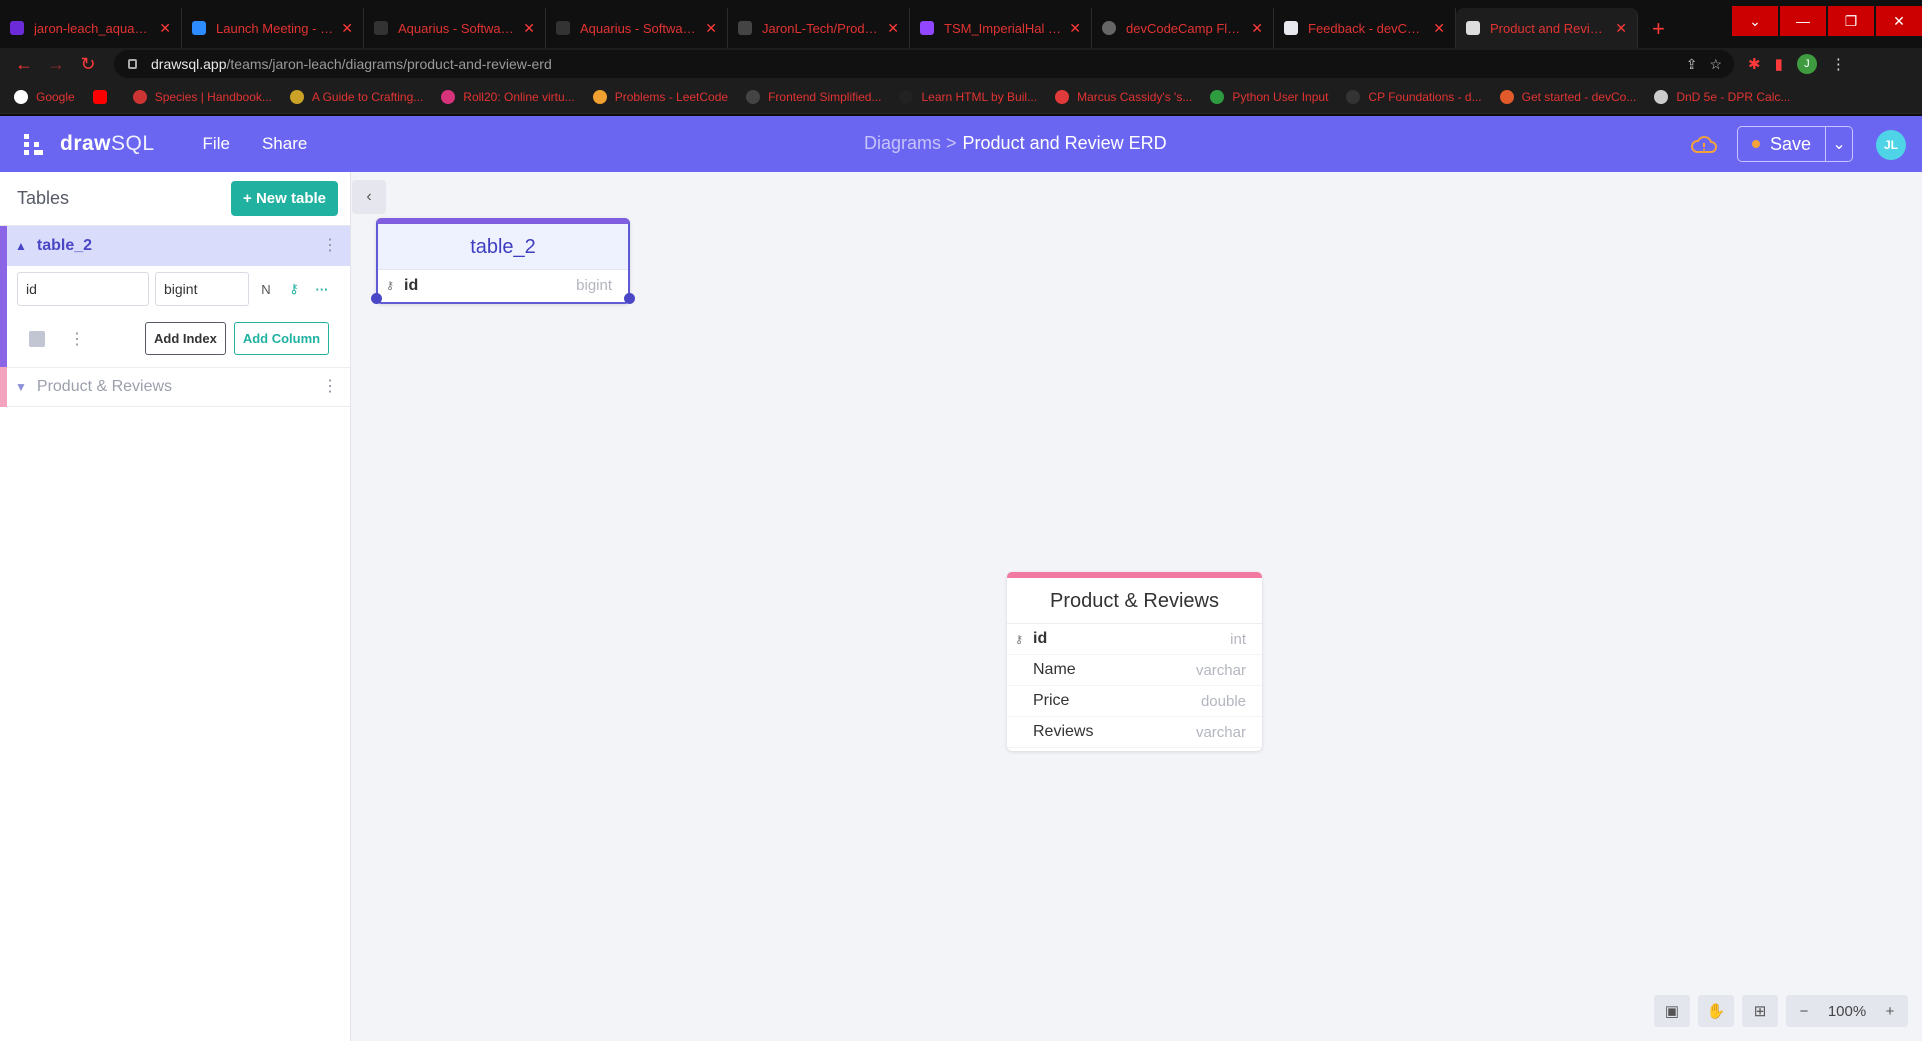 The height and width of the screenshot is (1041, 1922). I want to click on zoom-level: 100%, so click(1847, 1011).